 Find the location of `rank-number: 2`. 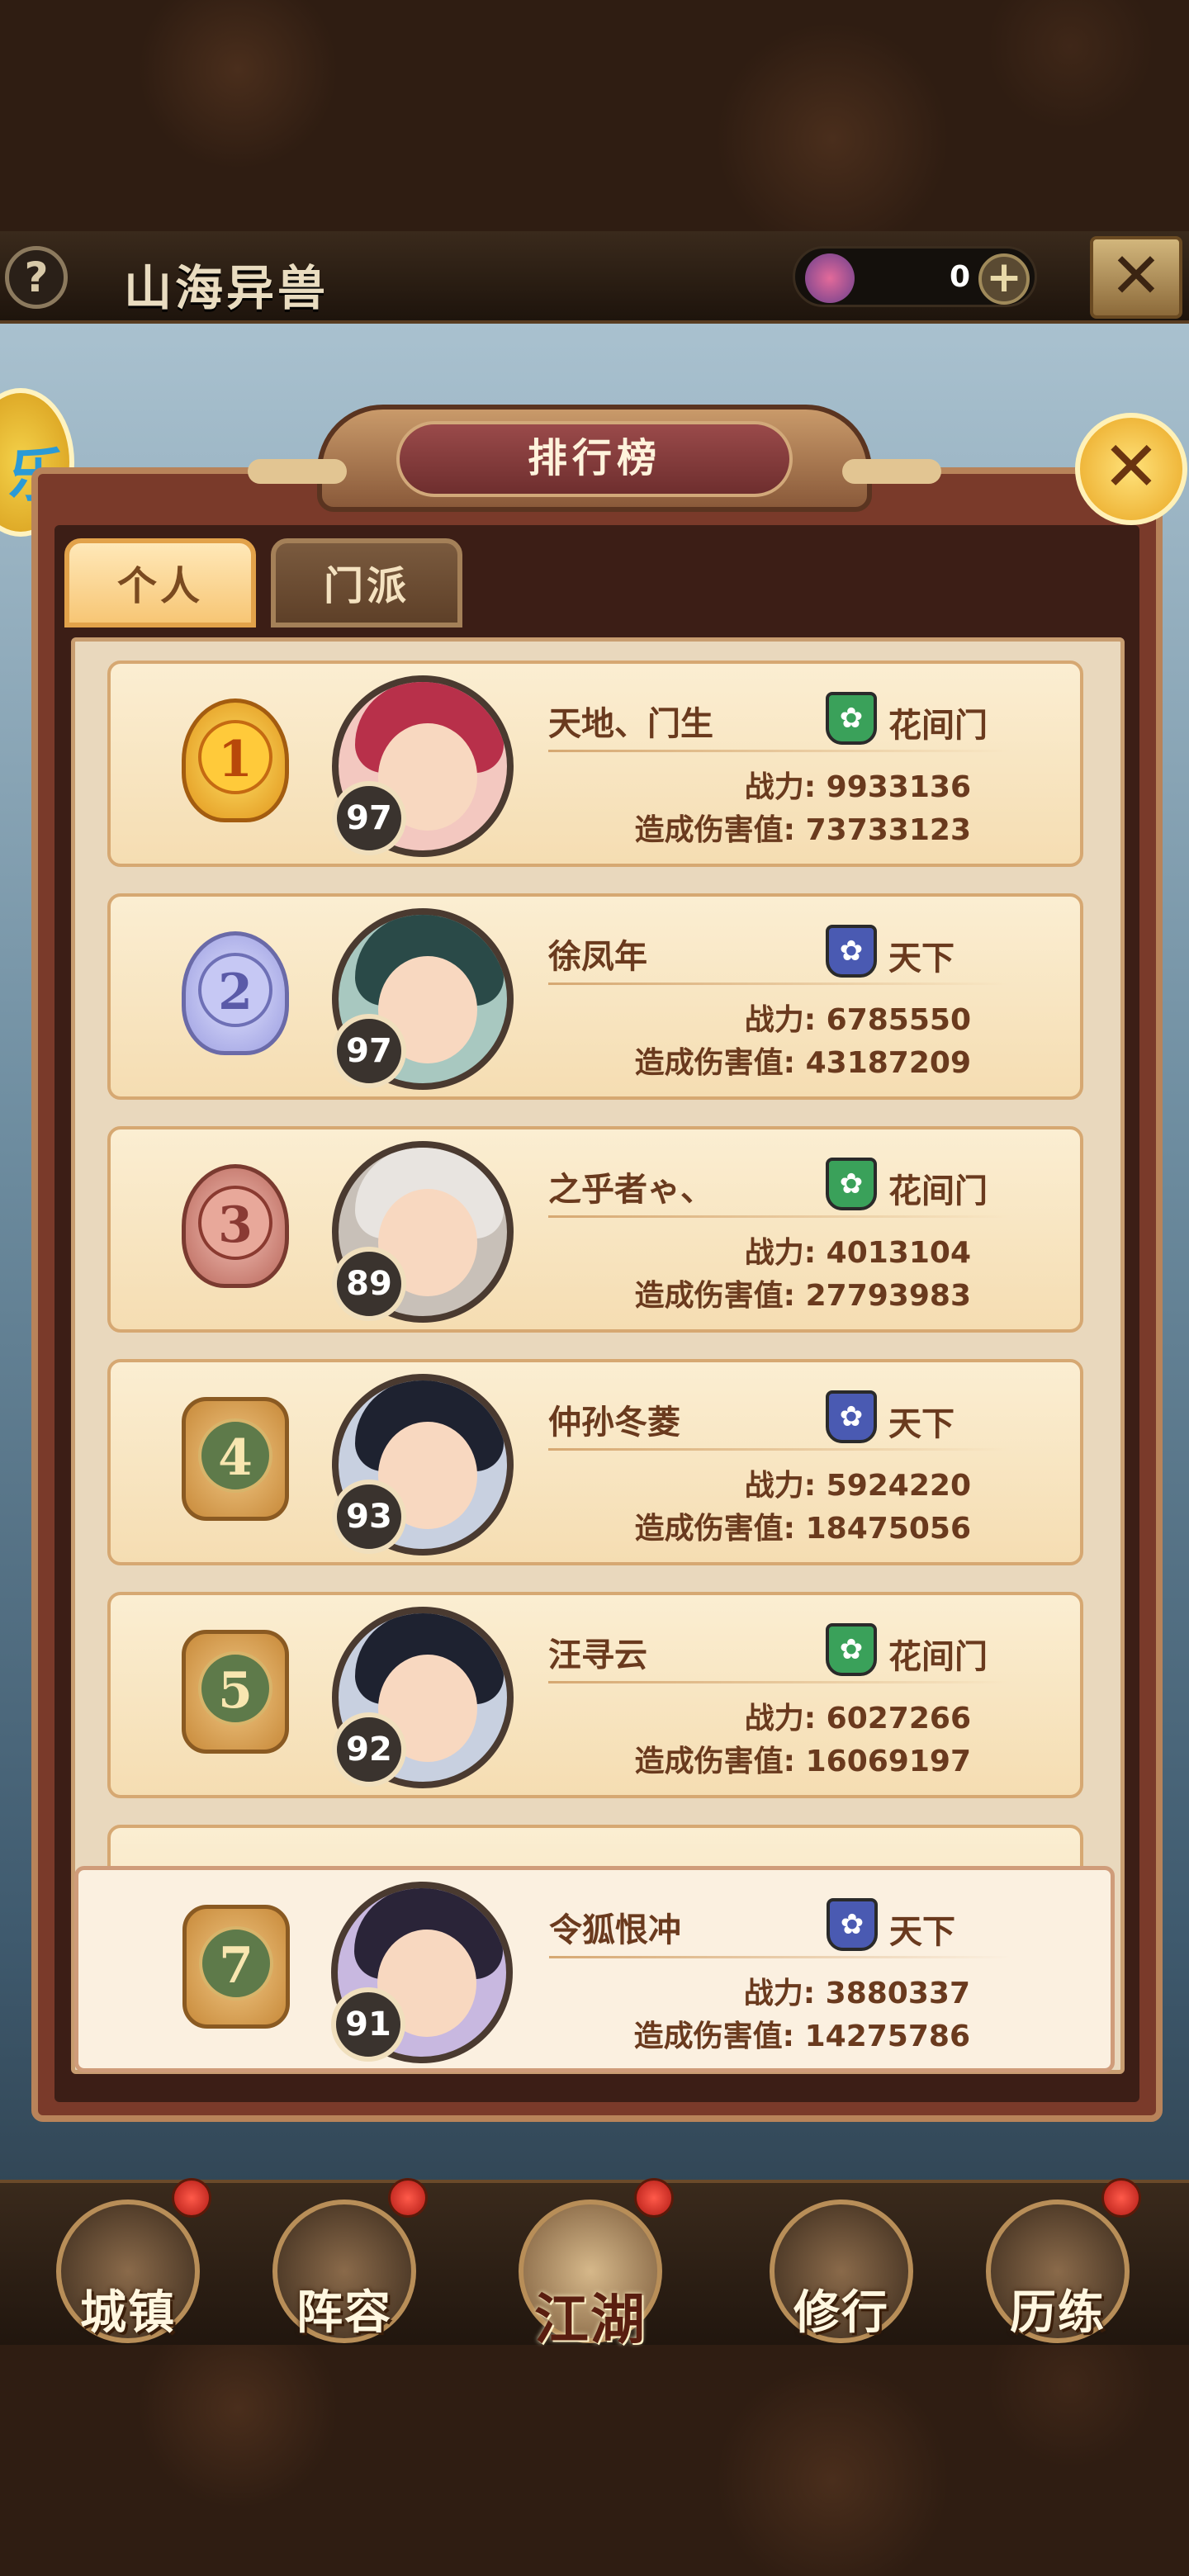

rank-number: 2 is located at coordinates (235, 990).